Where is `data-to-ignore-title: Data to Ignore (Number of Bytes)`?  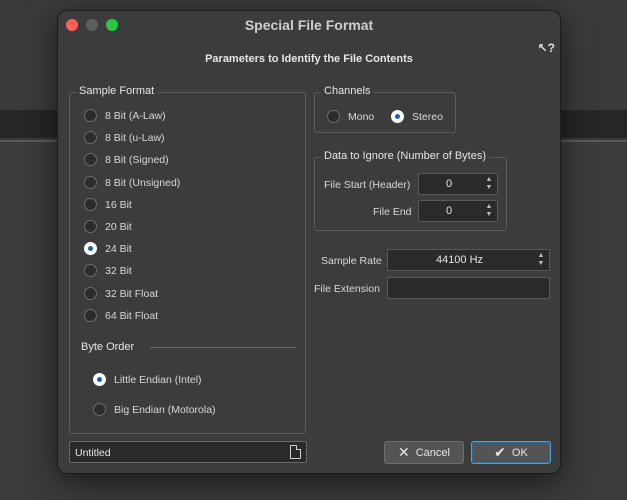 data-to-ignore-title: Data to Ignore (Number of Bytes) is located at coordinates (405, 156).